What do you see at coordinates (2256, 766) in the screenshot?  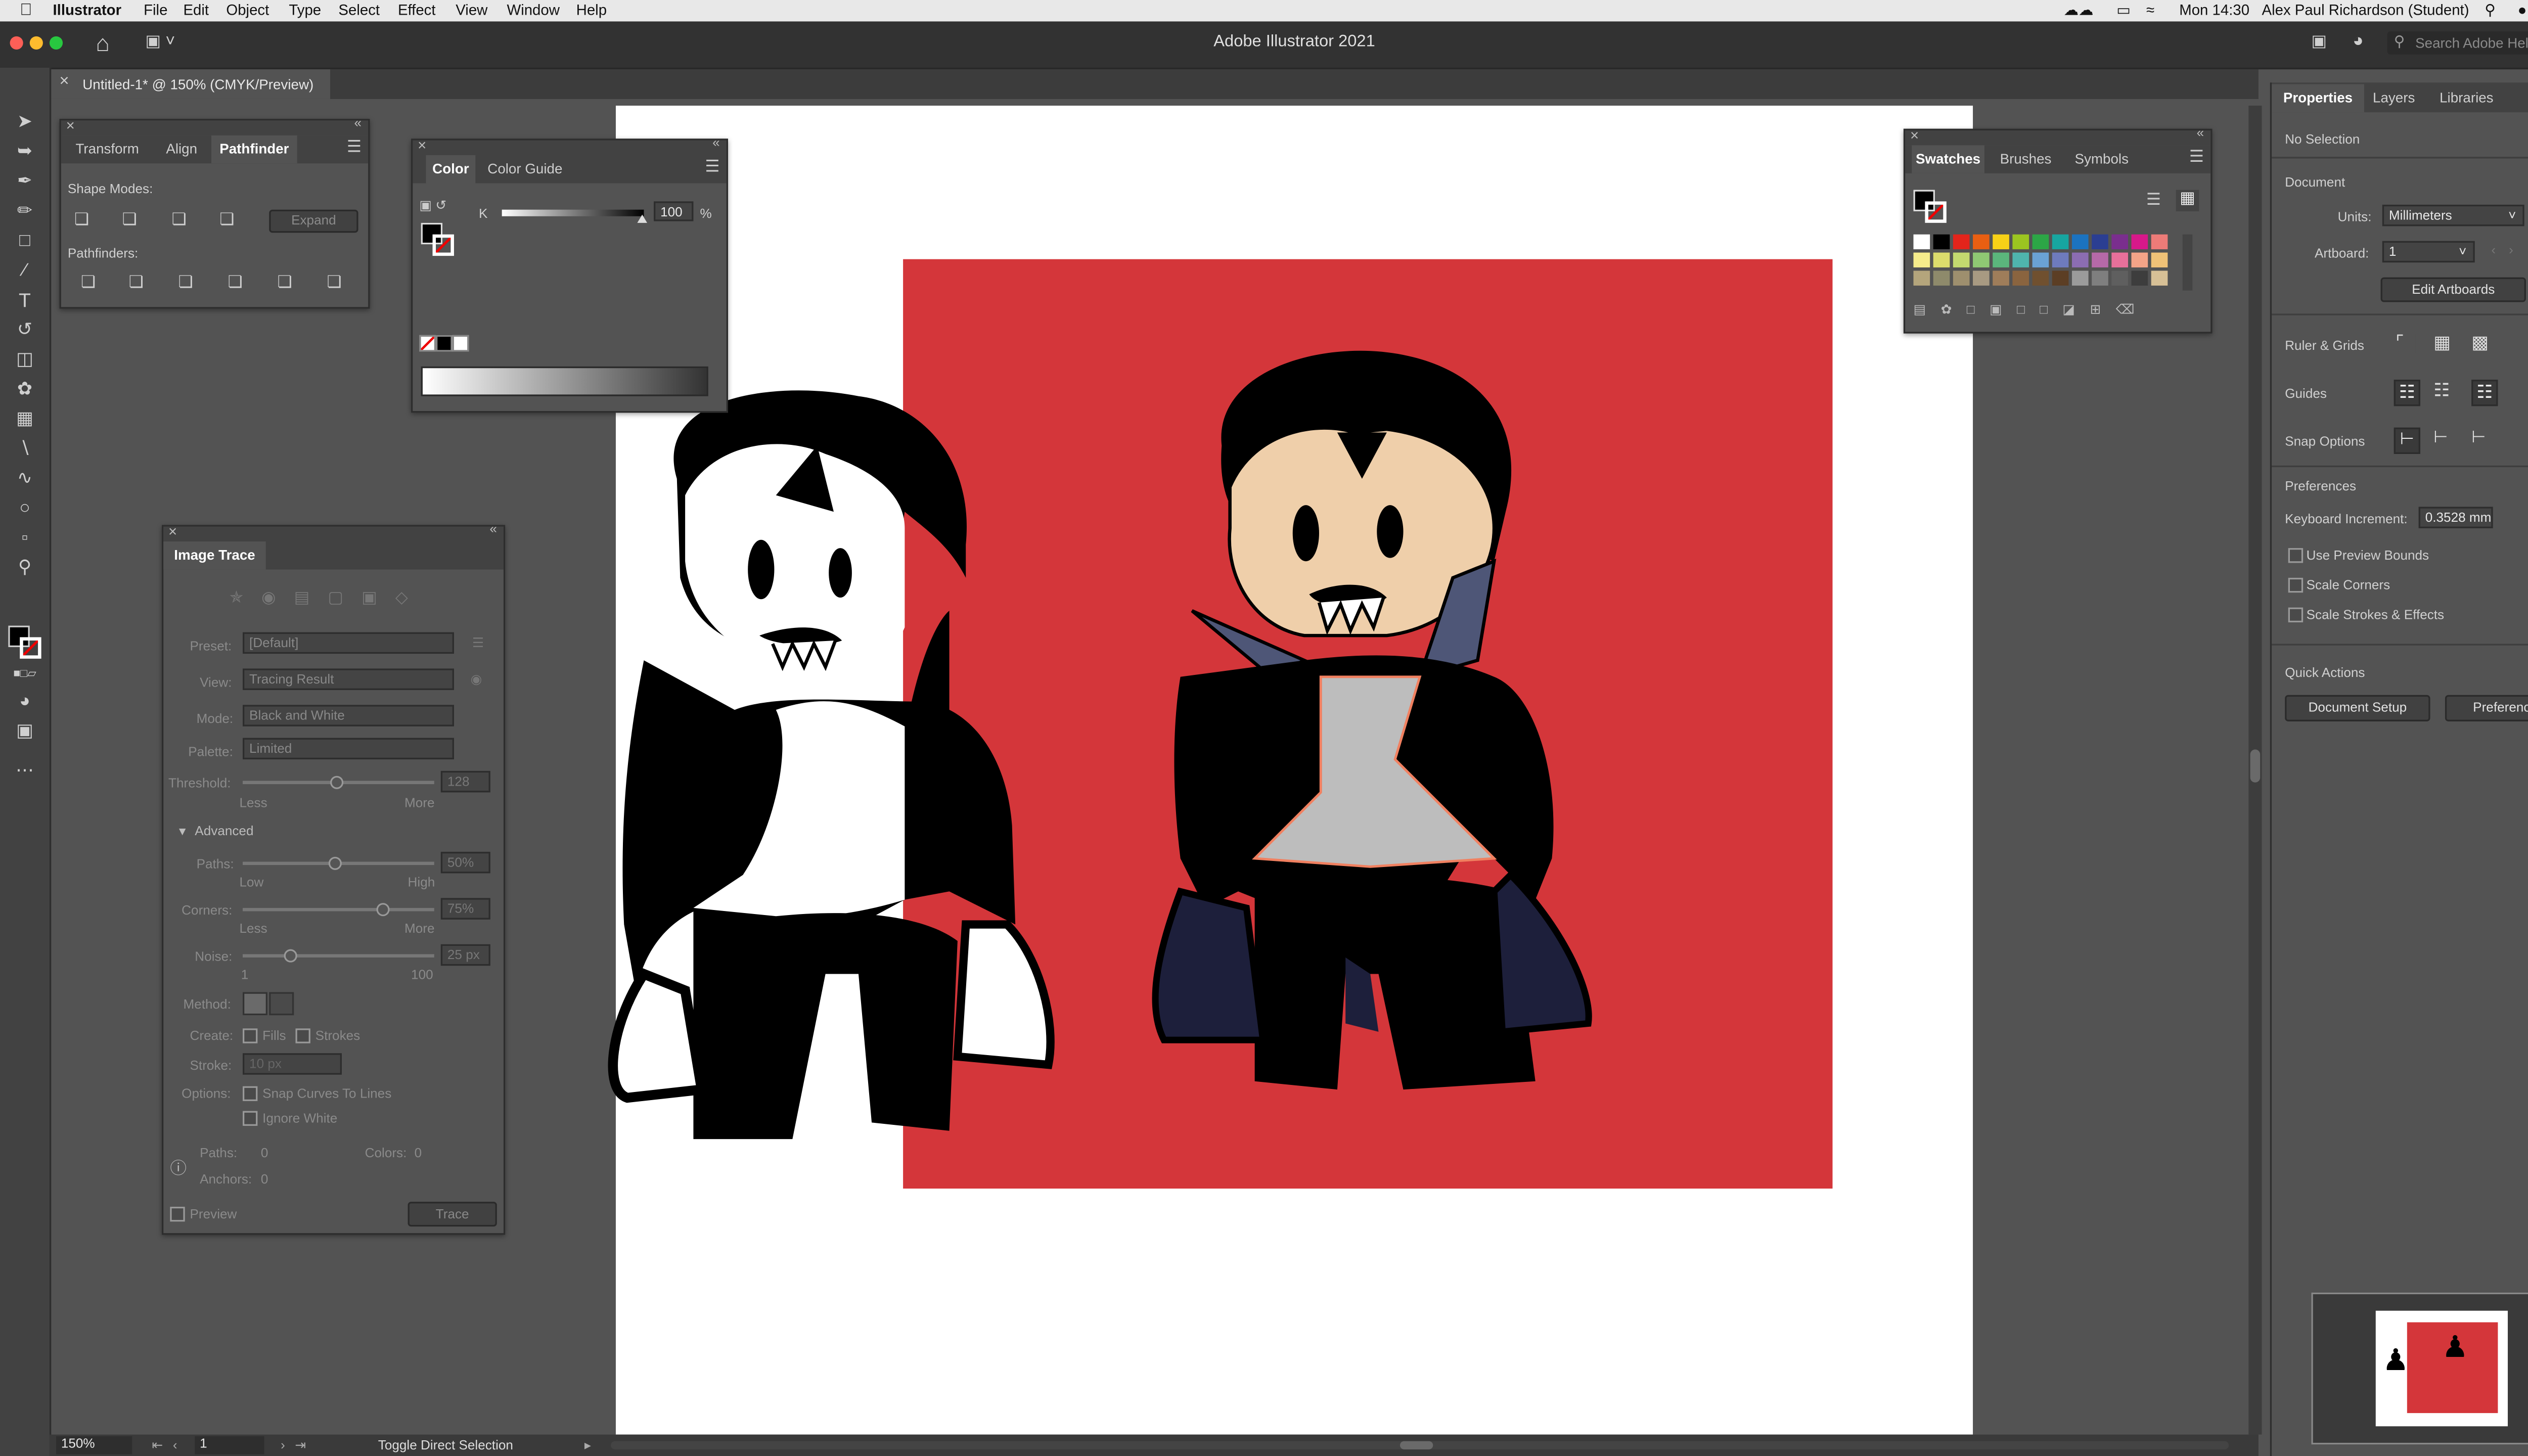 I see `vertical-scroll-thumb` at bounding box center [2256, 766].